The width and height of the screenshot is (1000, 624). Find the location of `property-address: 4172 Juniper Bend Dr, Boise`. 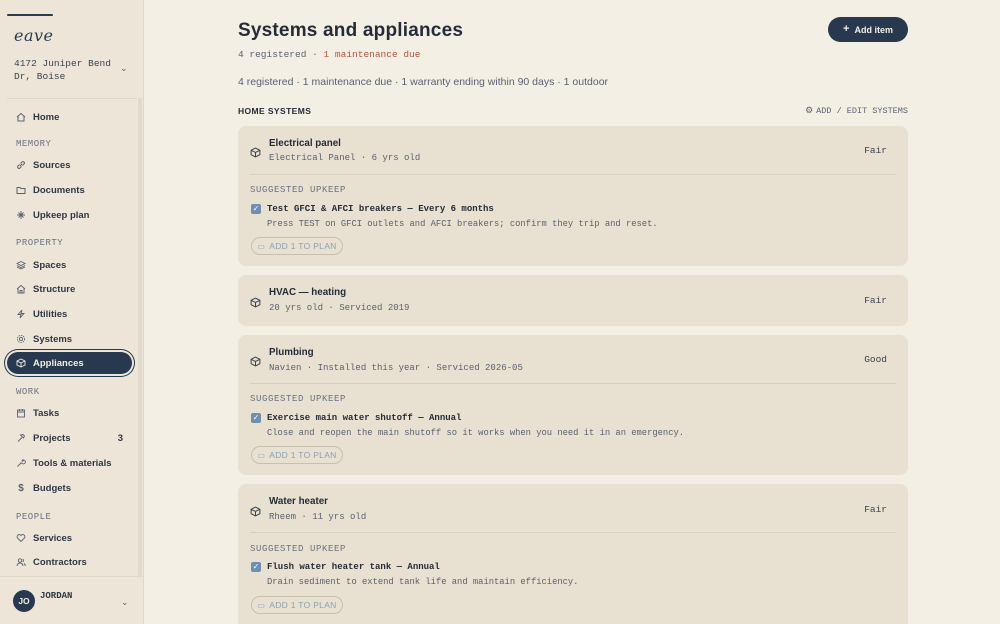

property-address: 4172 Juniper Bend Dr, Boise is located at coordinates (66, 70).